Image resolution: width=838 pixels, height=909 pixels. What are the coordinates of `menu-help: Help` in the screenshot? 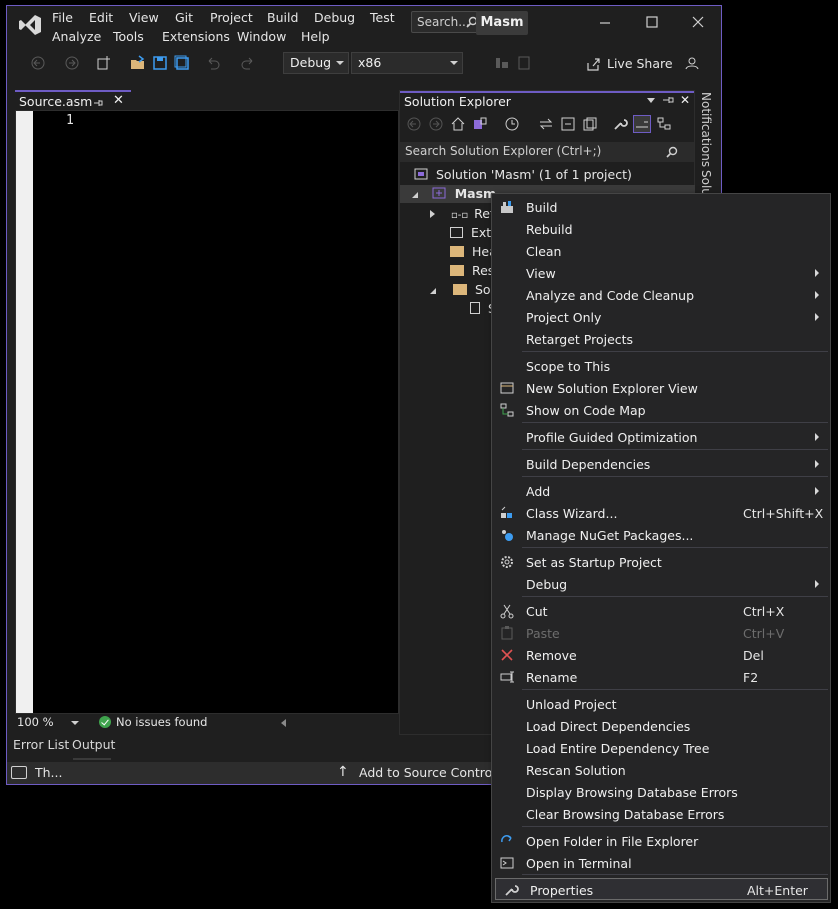 It's located at (315, 36).